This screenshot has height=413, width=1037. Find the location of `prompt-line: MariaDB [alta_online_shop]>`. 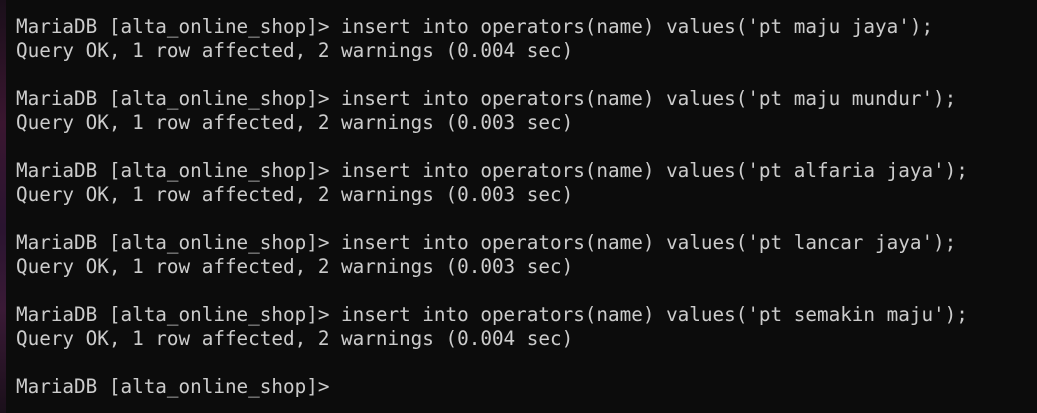

prompt-line: MariaDB [alta_online_shop]> is located at coordinates (172, 387).